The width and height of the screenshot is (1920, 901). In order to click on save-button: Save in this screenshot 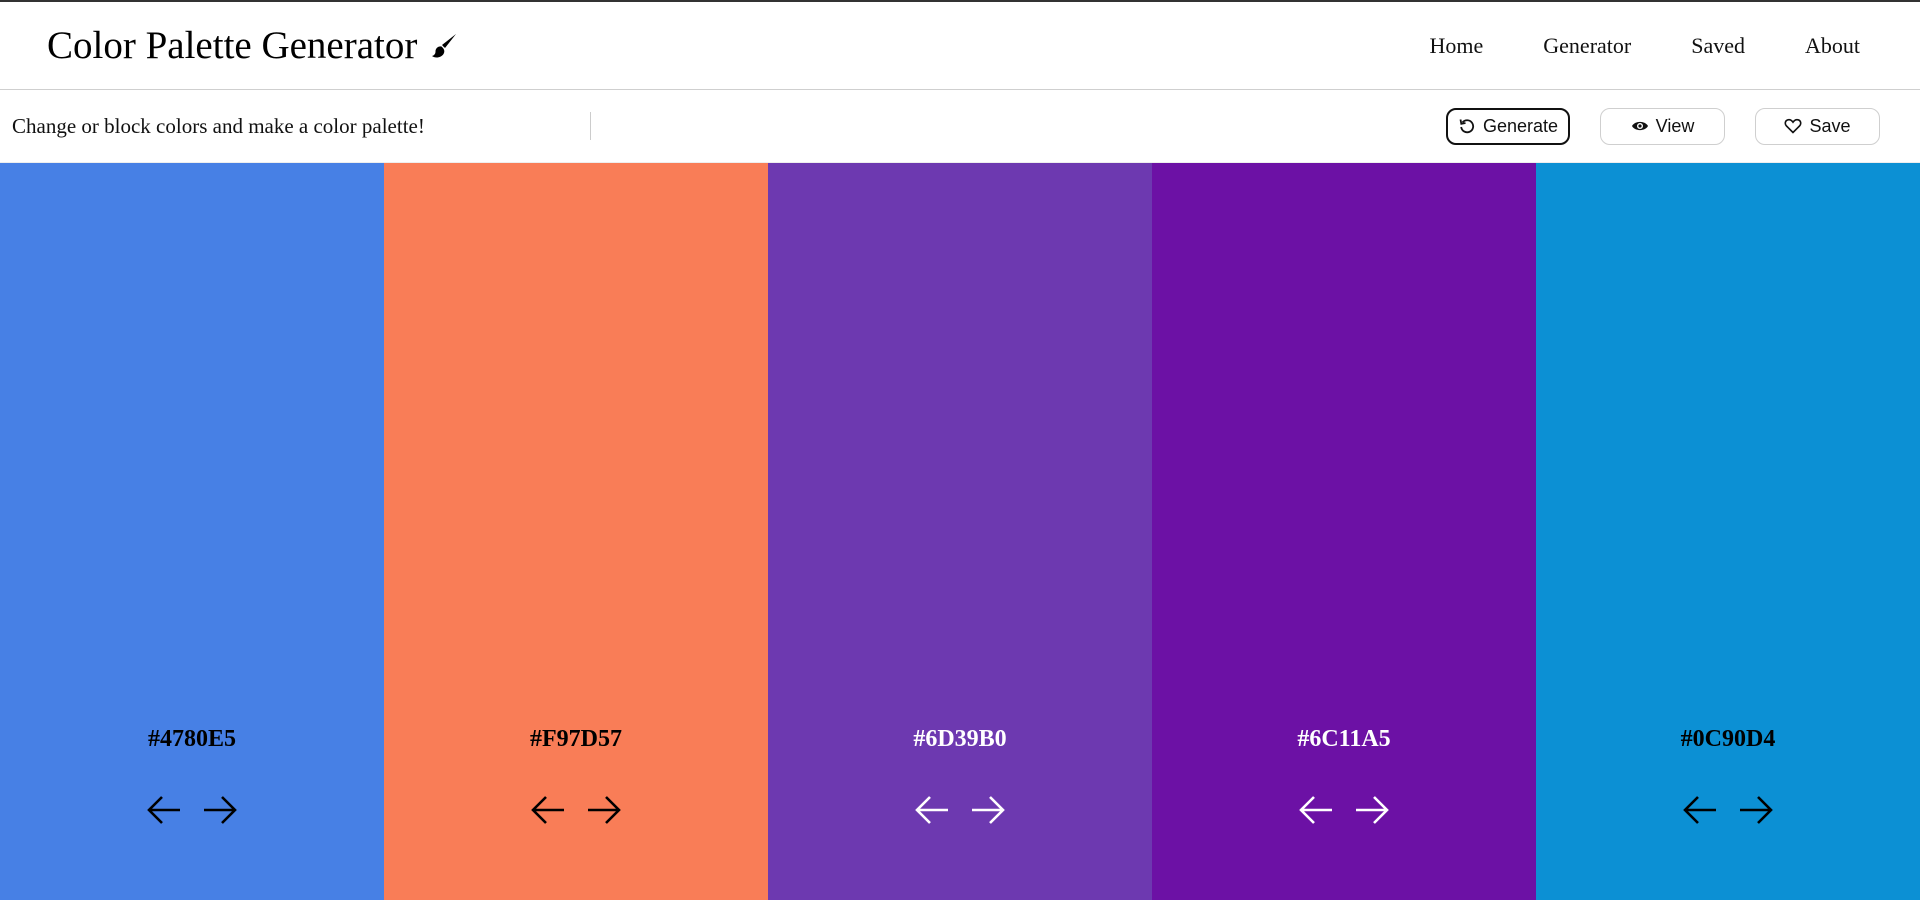, I will do `click(1817, 126)`.